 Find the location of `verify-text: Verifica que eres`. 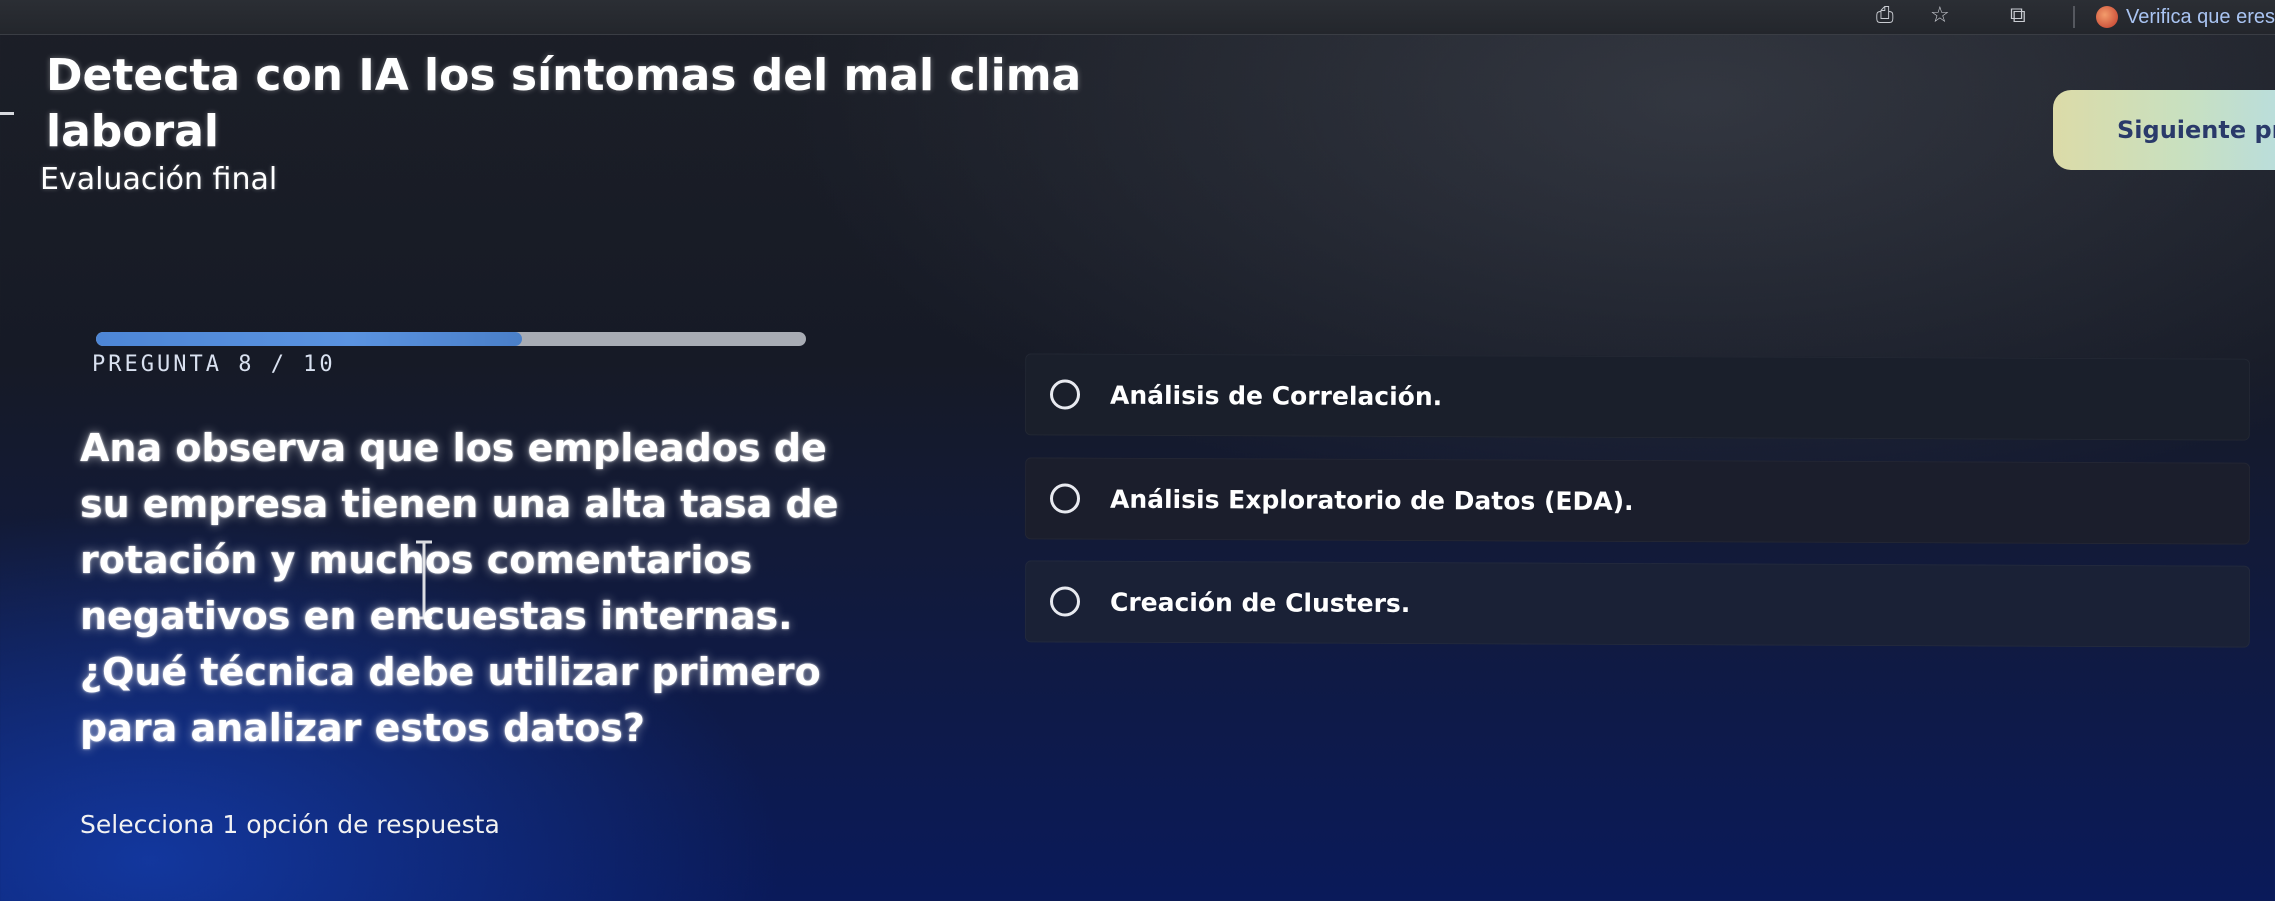

verify-text: Verifica que eres is located at coordinates (2200, 17).